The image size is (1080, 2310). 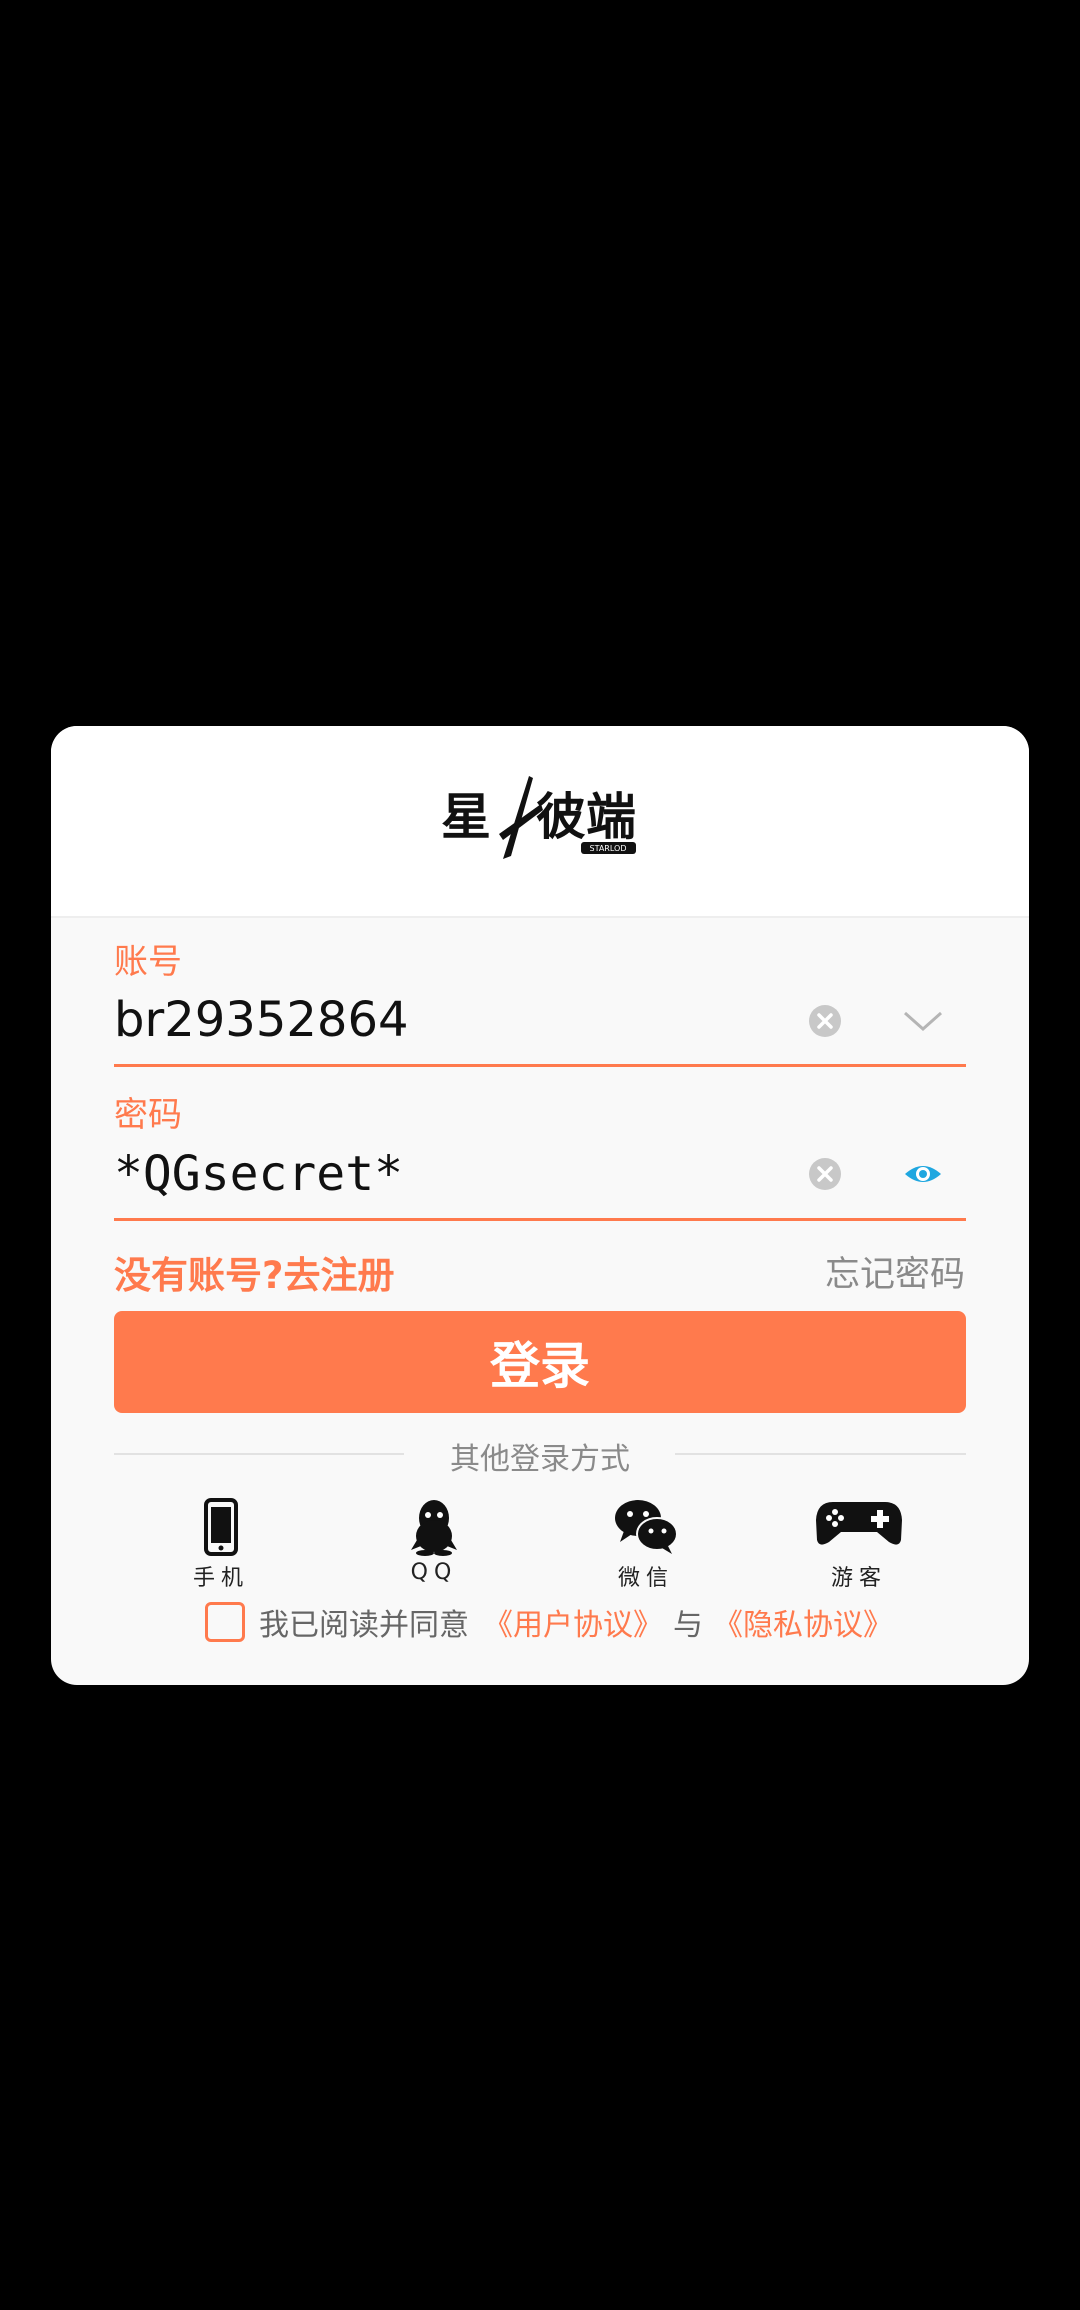 What do you see at coordinates (148, 1115) in the screenshot?
I see `password-label: 密码` at bounding box center [148, 1115].